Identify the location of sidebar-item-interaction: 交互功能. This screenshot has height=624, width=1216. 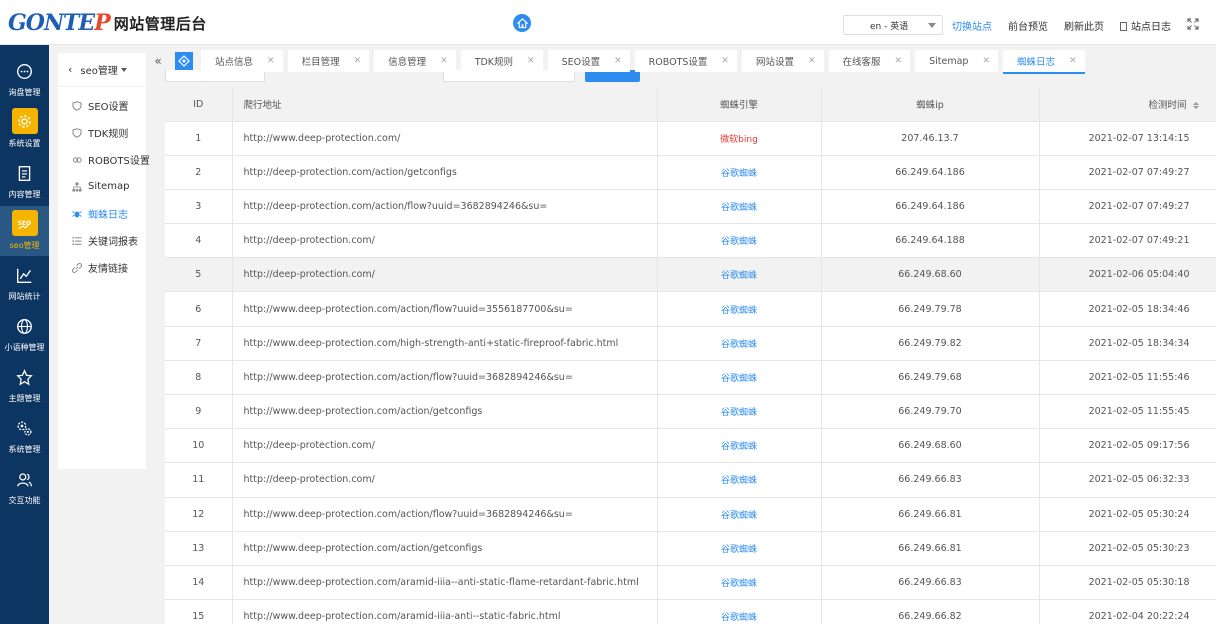
(24, 486).